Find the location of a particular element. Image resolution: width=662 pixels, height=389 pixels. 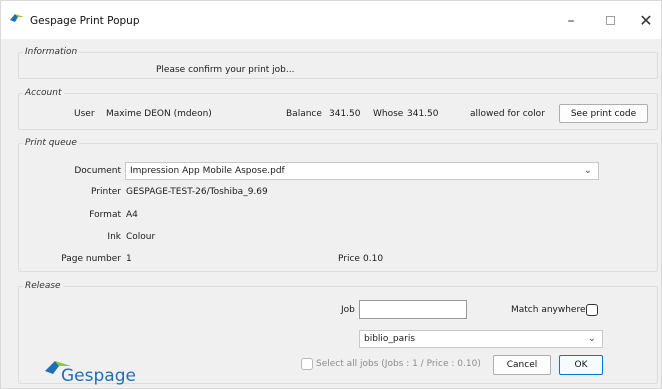

allowed-for-color-label: allowed for color is located at coordinates (507, 114).